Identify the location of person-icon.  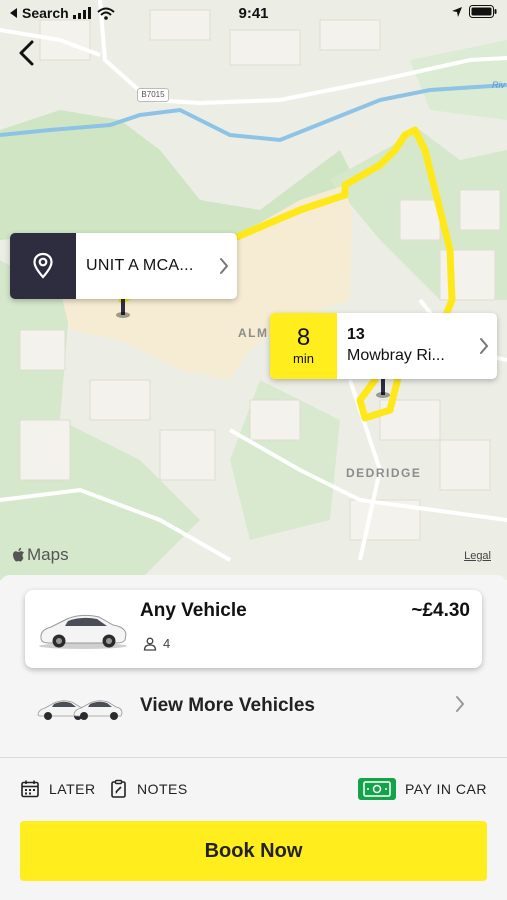
(150, 644).